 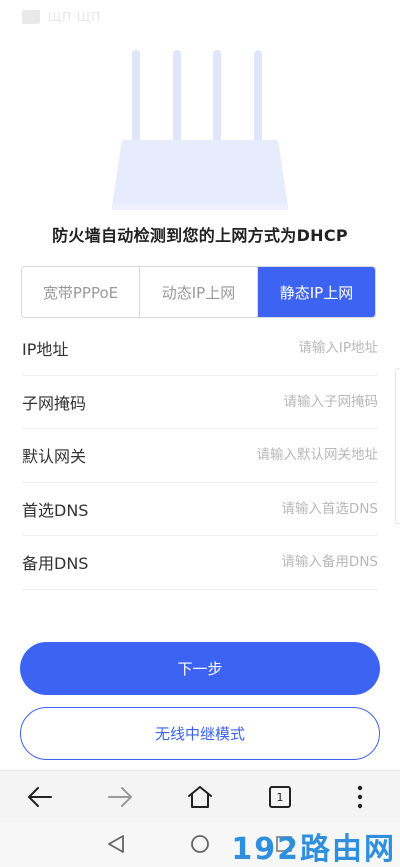 What do you see at coordinates (81, 292) in the screenshot?
I see `tab-pppoe: 宽带PPPoE` at bounding box center [81, 292].